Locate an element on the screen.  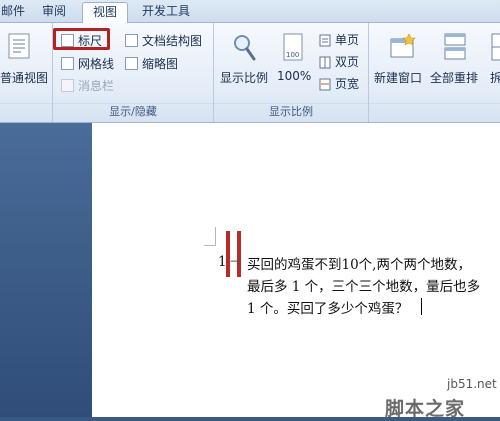
one-page-icon is located at coordinates (325, 41).